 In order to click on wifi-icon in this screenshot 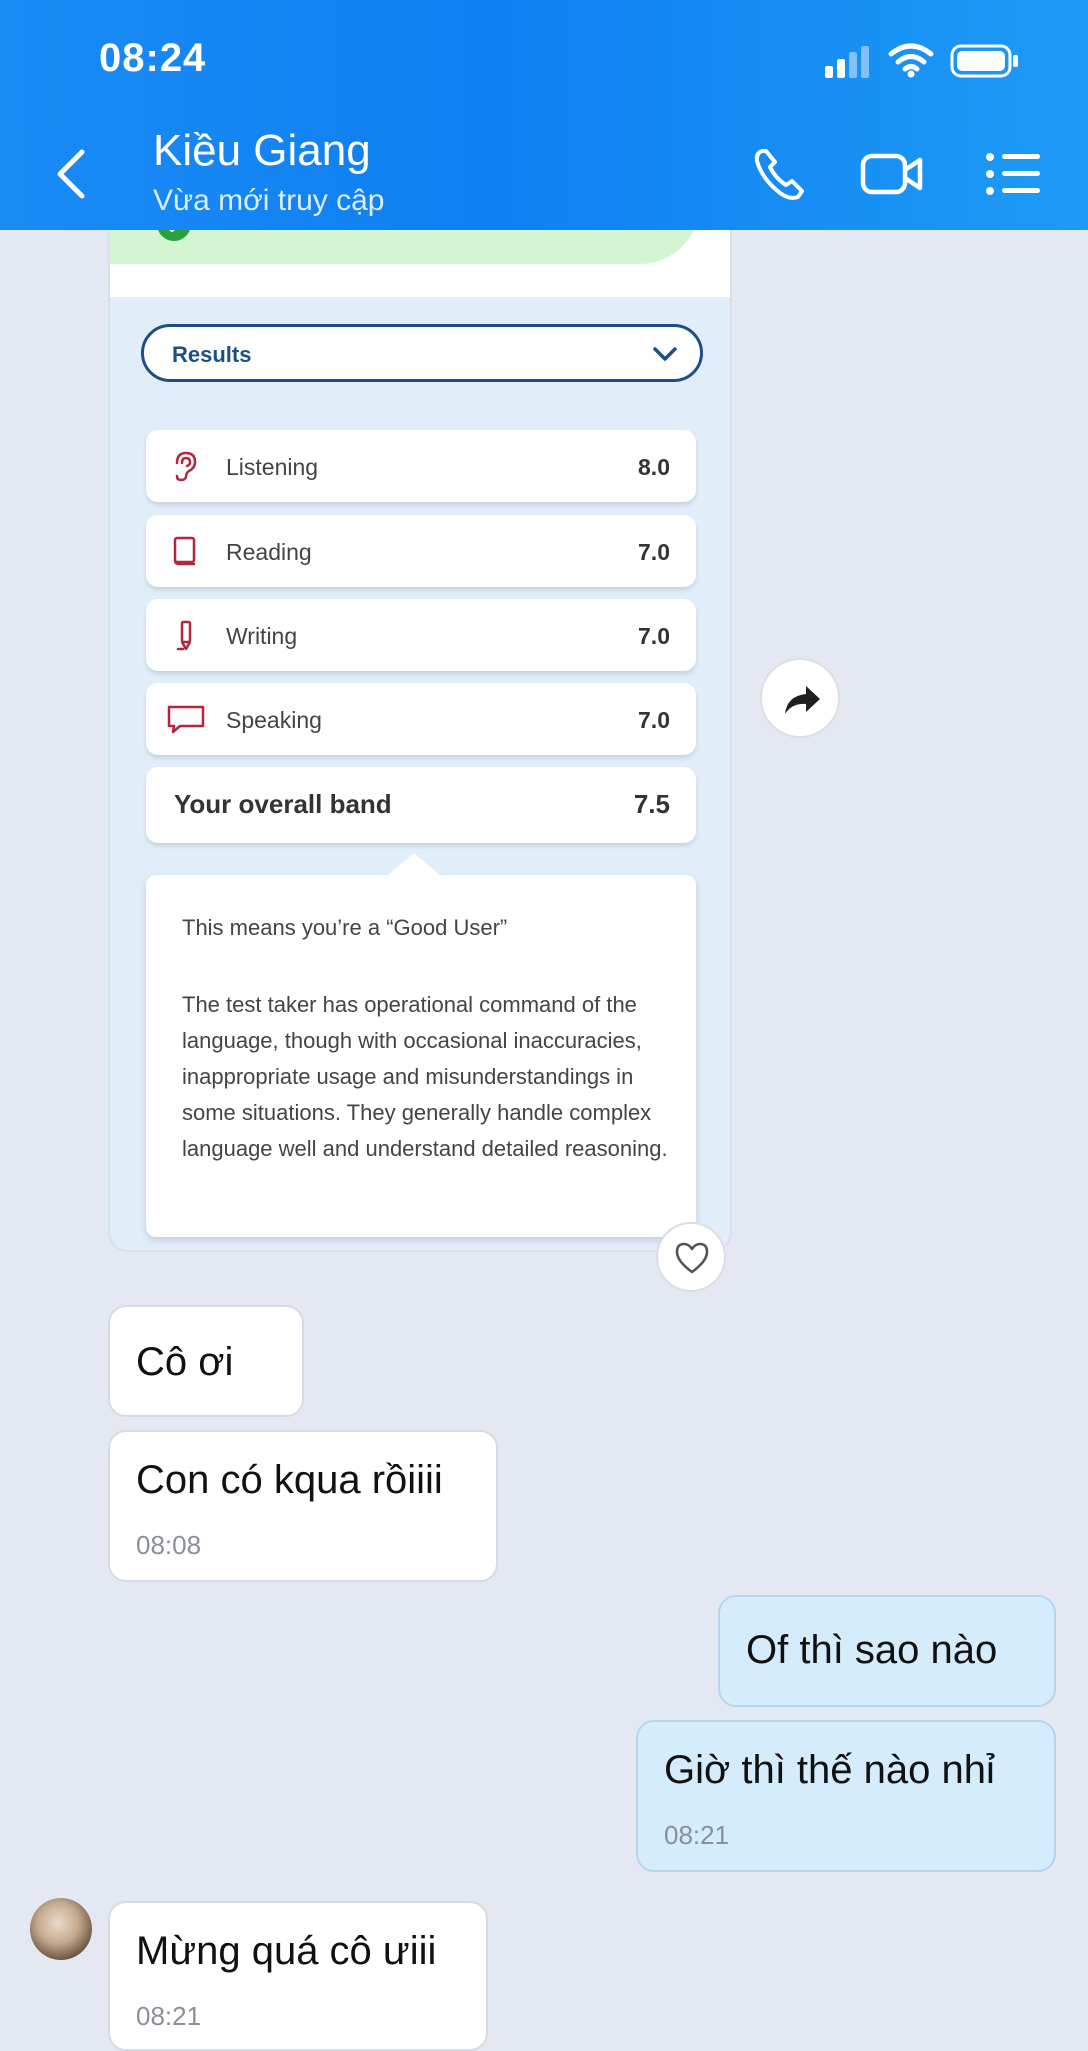, I will do `click(911, 60)`.